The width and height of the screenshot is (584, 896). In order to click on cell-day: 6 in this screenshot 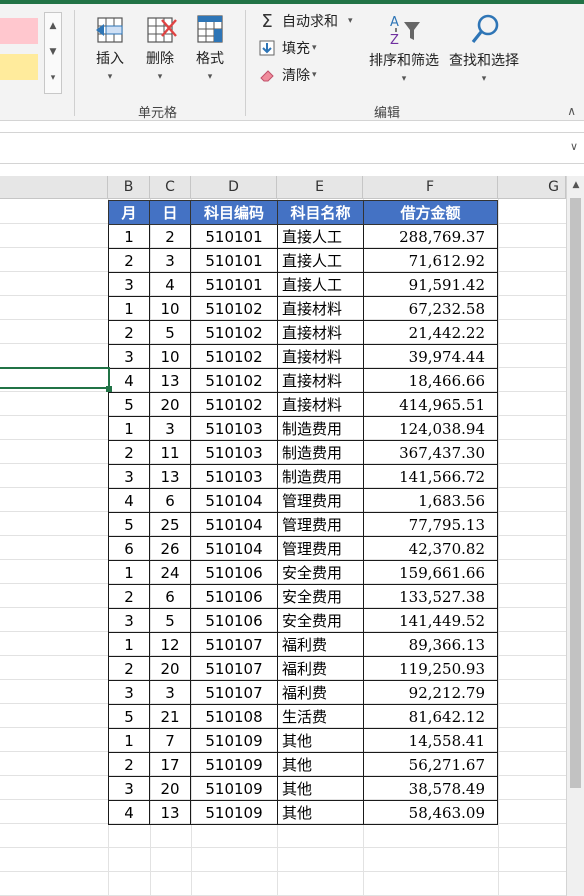, I will do `click(170, 500)`.